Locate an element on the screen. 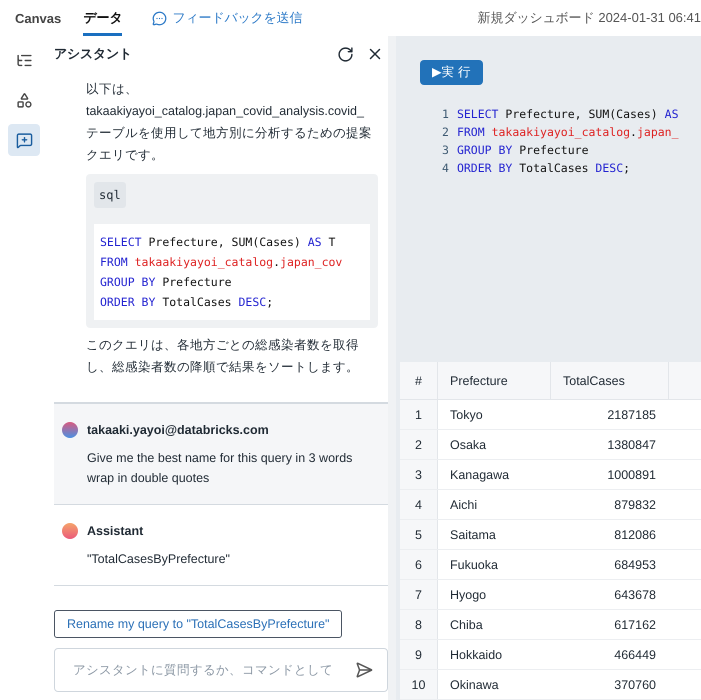 The image size is (701, 700). code-line: SELECT Prefecture, SUM(Cases) AS is located at coordinates (567, 114).